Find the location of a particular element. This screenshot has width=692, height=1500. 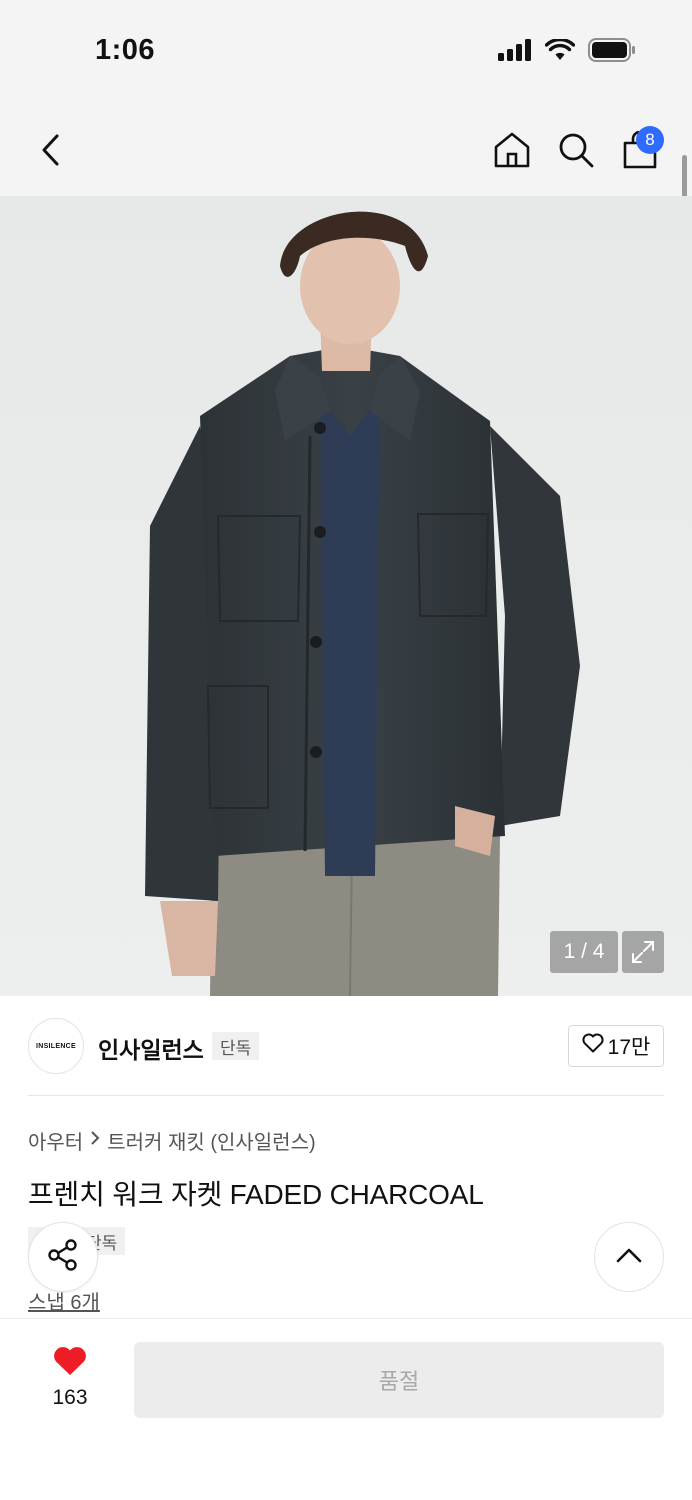

breadcrumb: 아우터 트러커 재킷 (인사일런스) is located at coordinates (172, 1140).